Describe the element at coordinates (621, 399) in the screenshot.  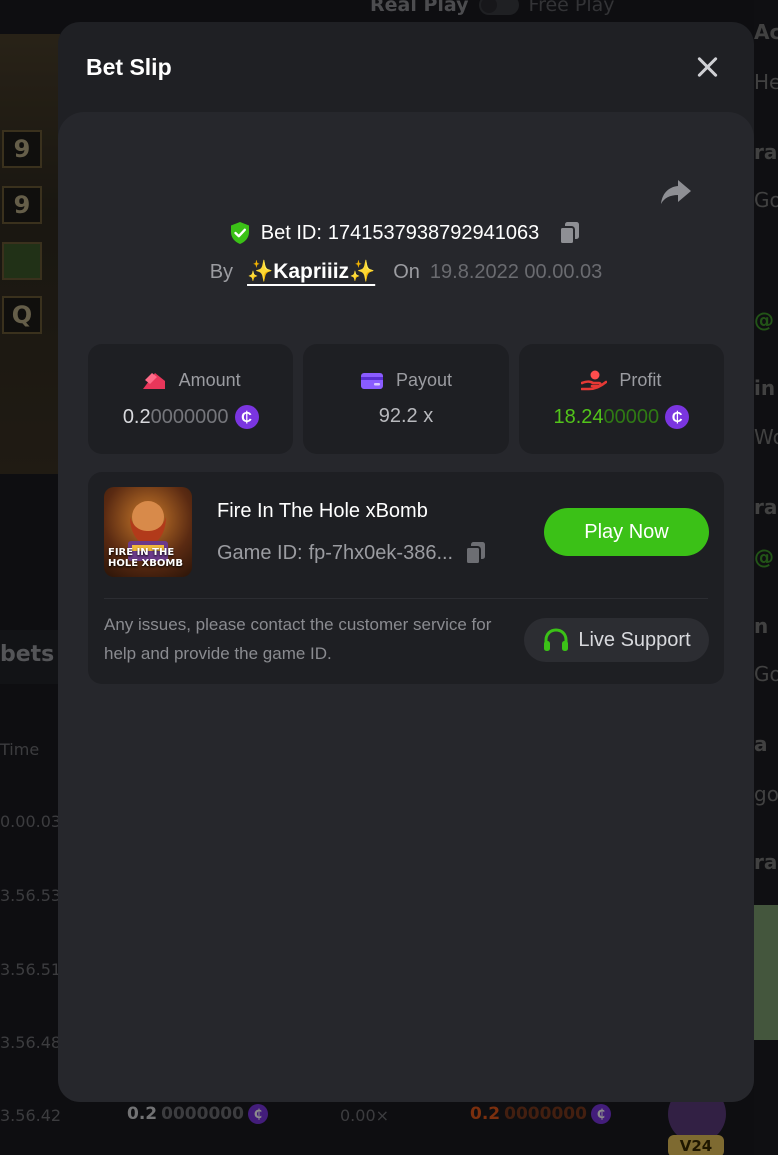
I see `profit-card: Profit 18.2400000 ₵` at that location.